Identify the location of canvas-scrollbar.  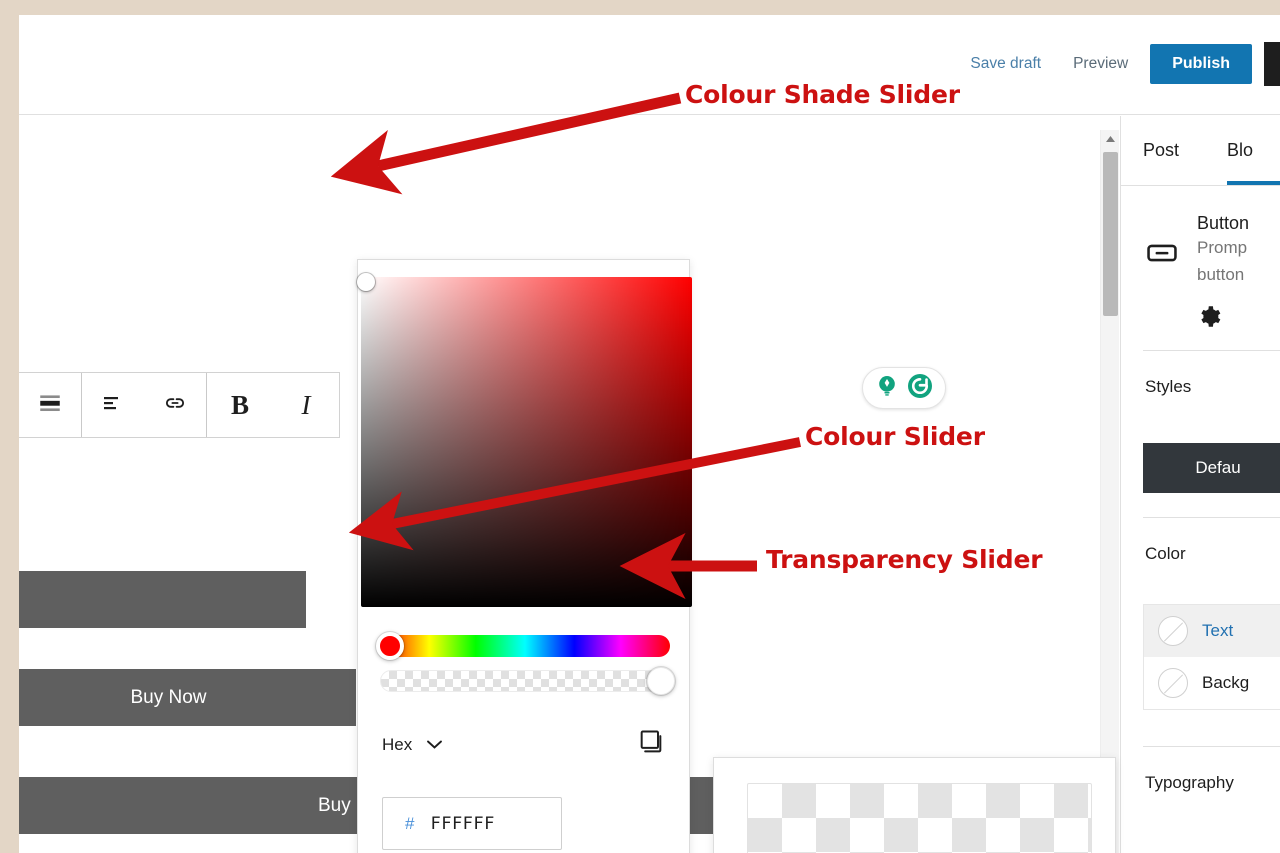
(1109, 491).